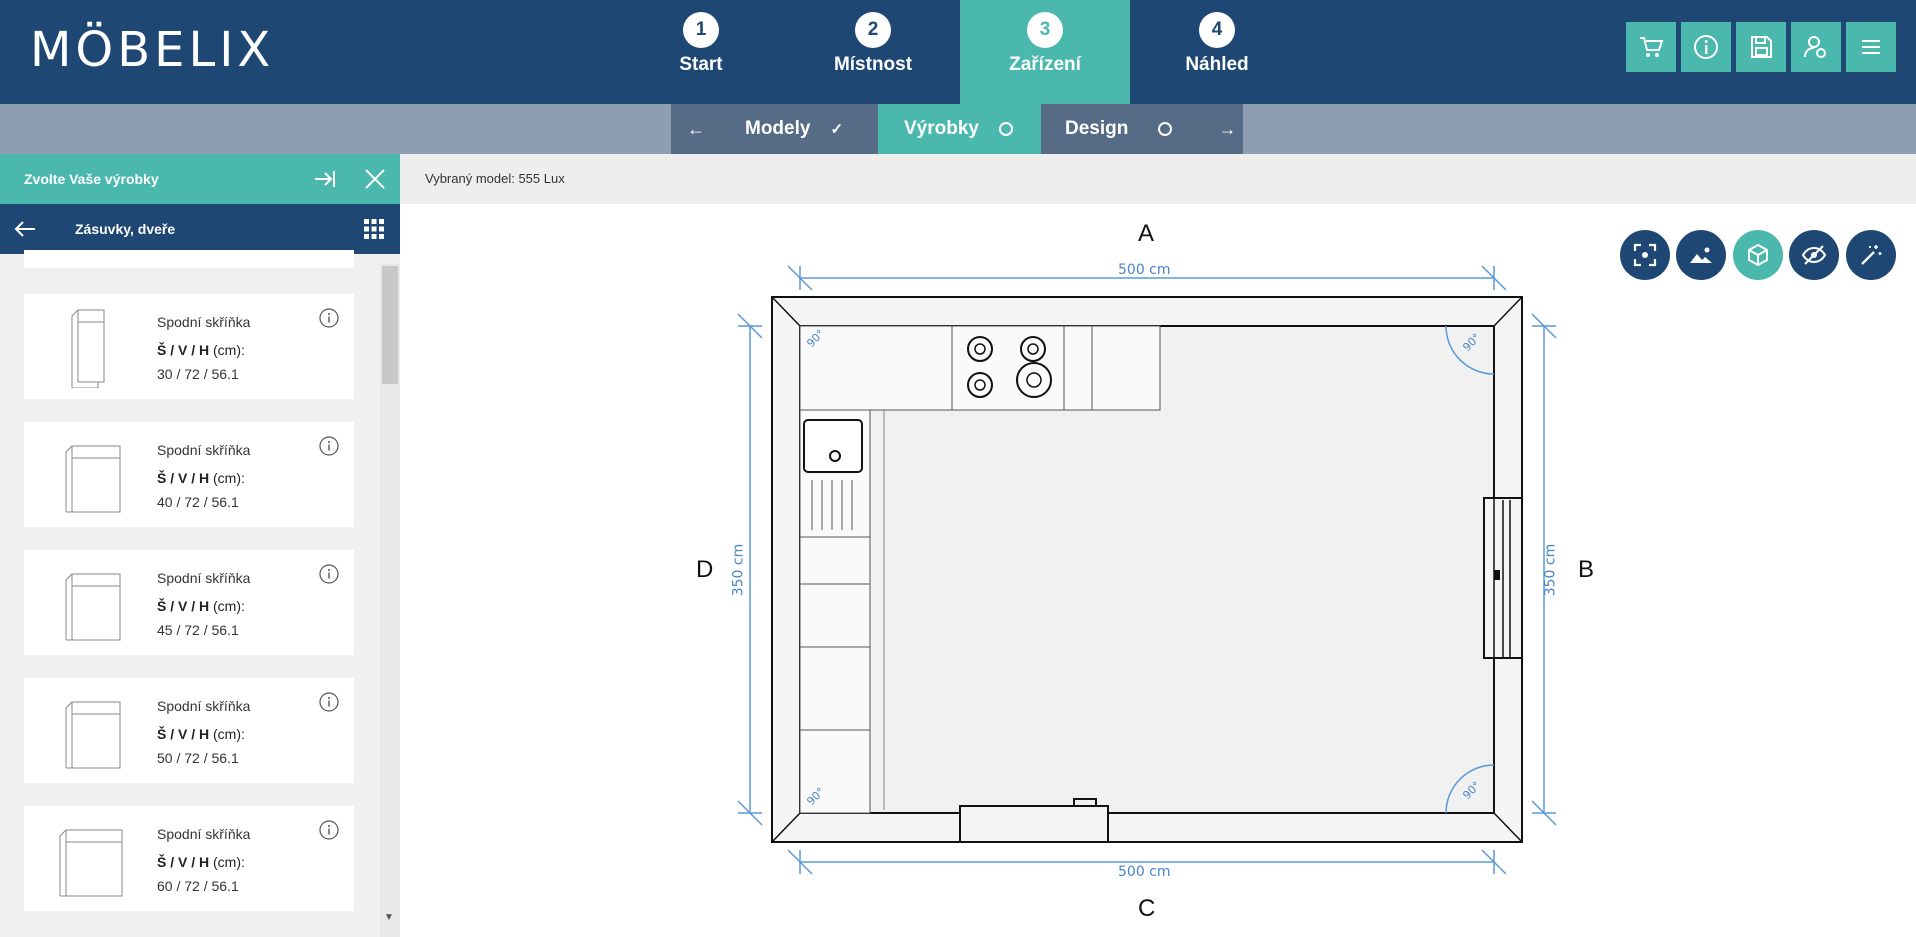  I want to click on dimension-right: 350 cm, so click(1550, 570).